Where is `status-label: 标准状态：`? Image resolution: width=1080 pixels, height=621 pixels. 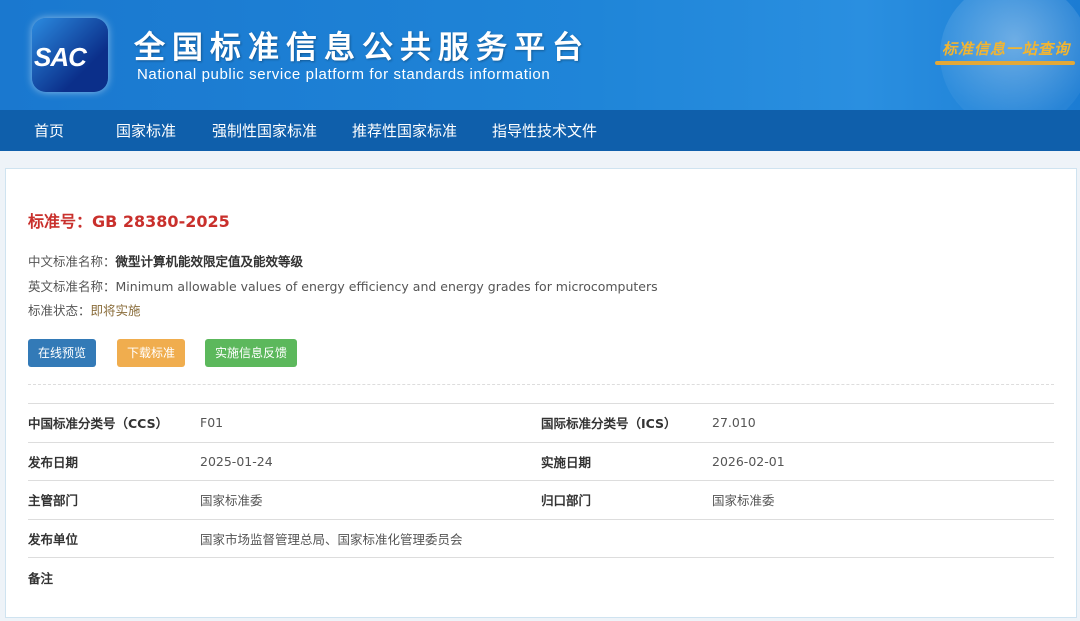 status-label: 标准状态： is located at coordinates (59, 310).